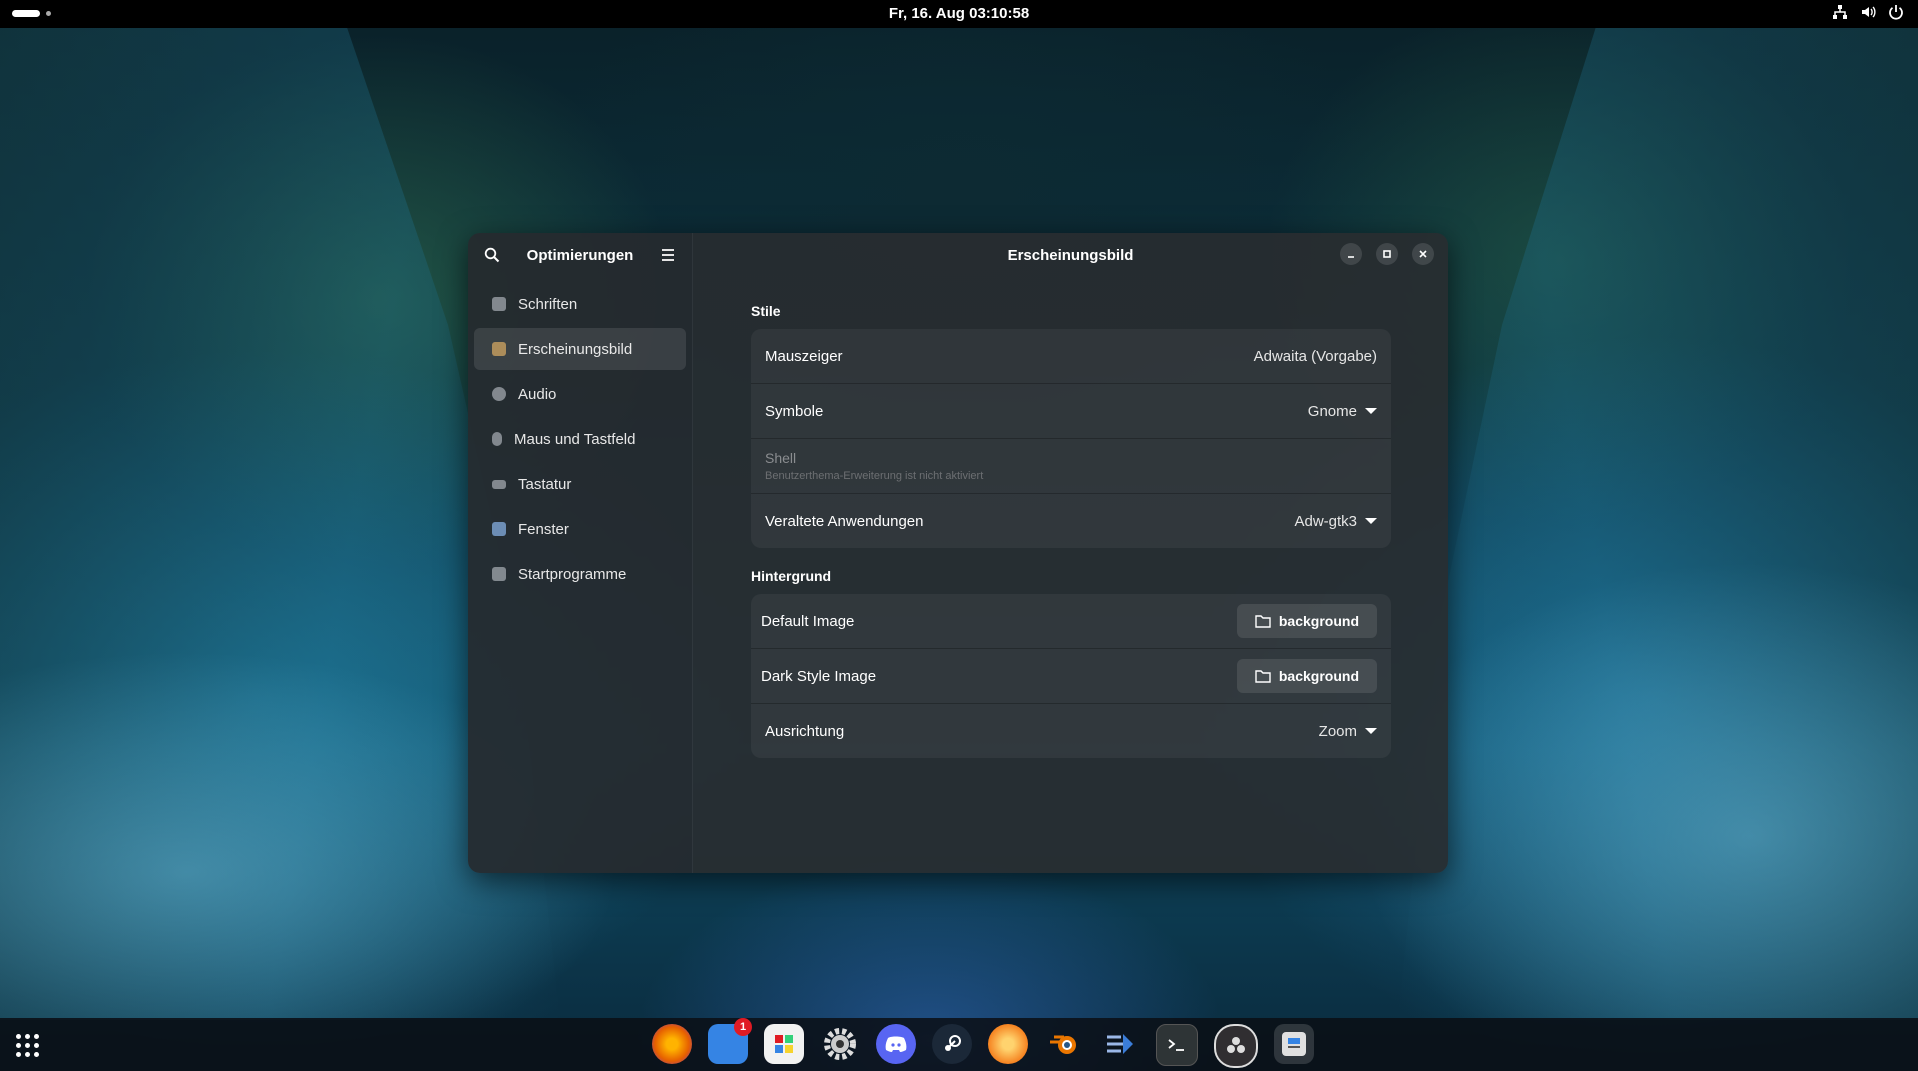 Image resolution: width=1918 pixels, height=1071 pixels. I want to click on top-bar: Fr, 16. Aug 03:10:58, so click(959, 14).